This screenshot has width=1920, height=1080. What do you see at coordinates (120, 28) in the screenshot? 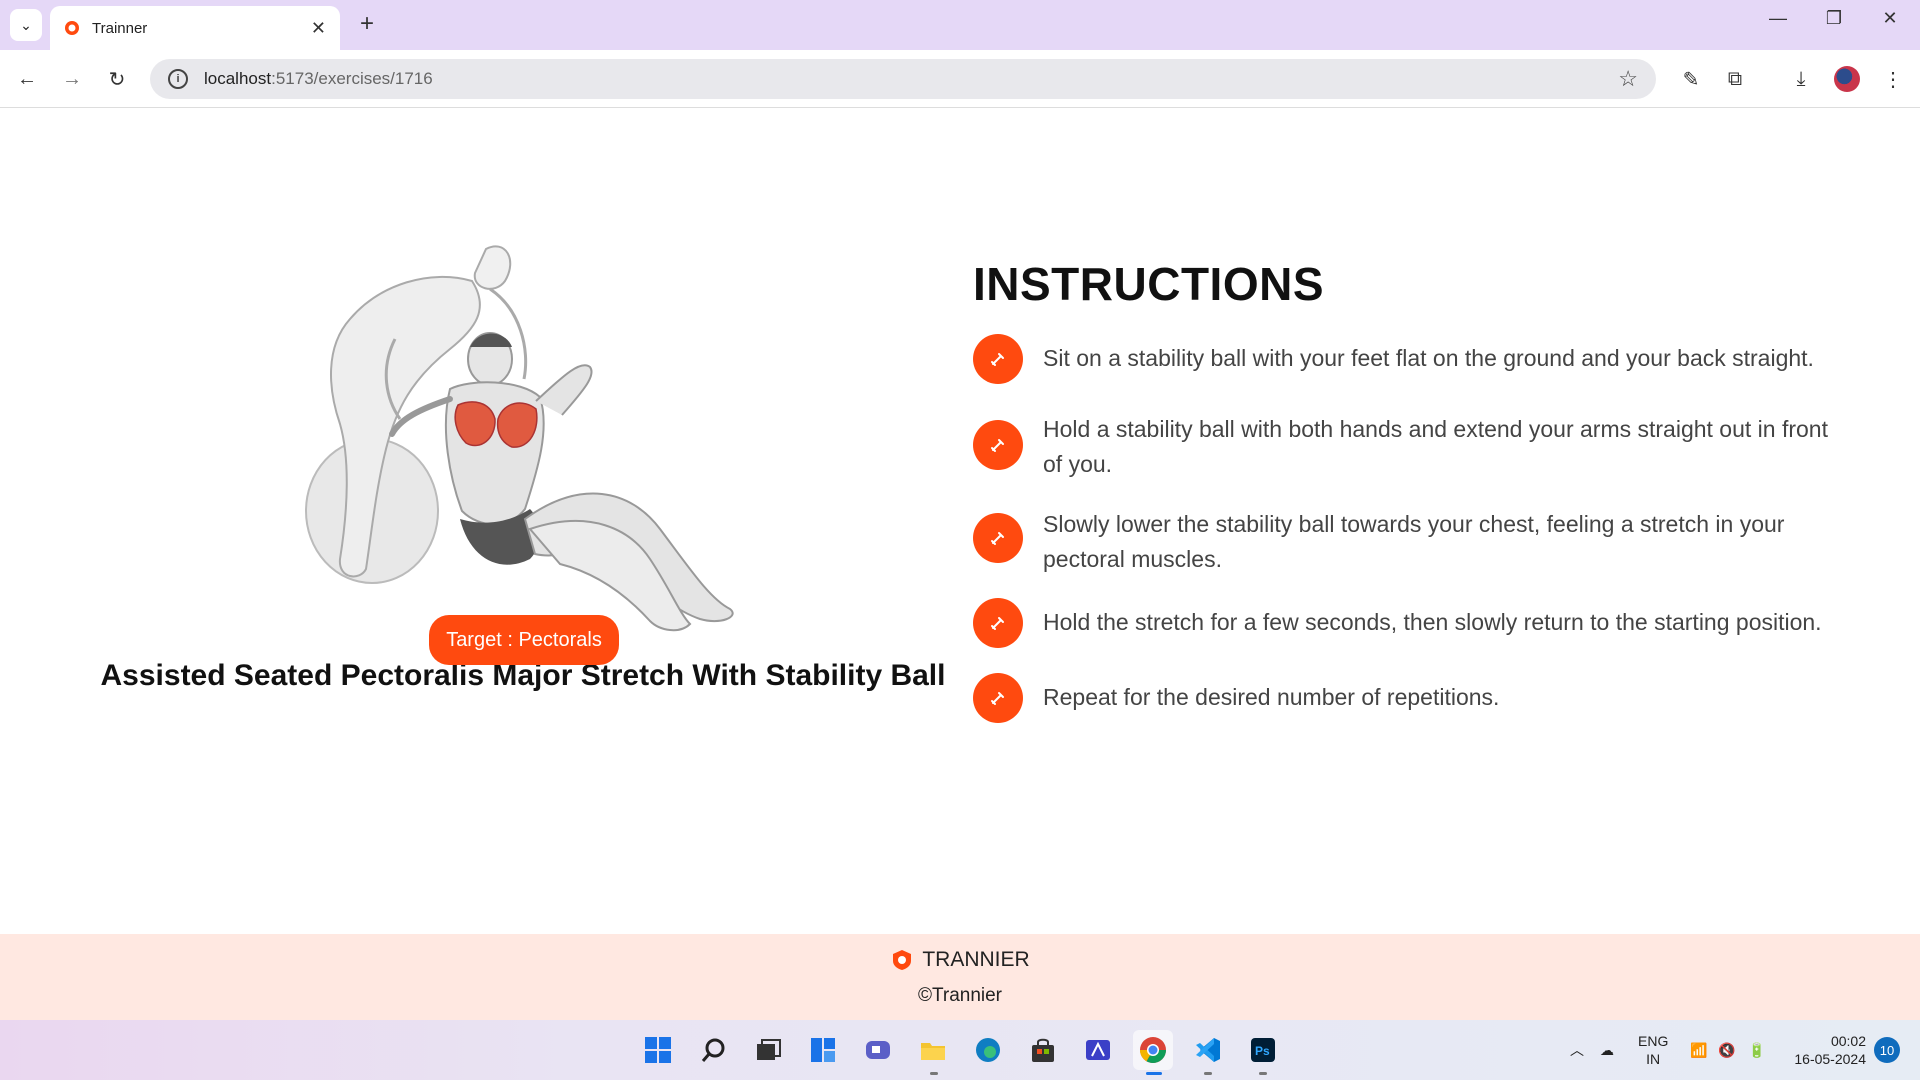
I see `tab-title: Trainner` at bounding box center [120, 28].